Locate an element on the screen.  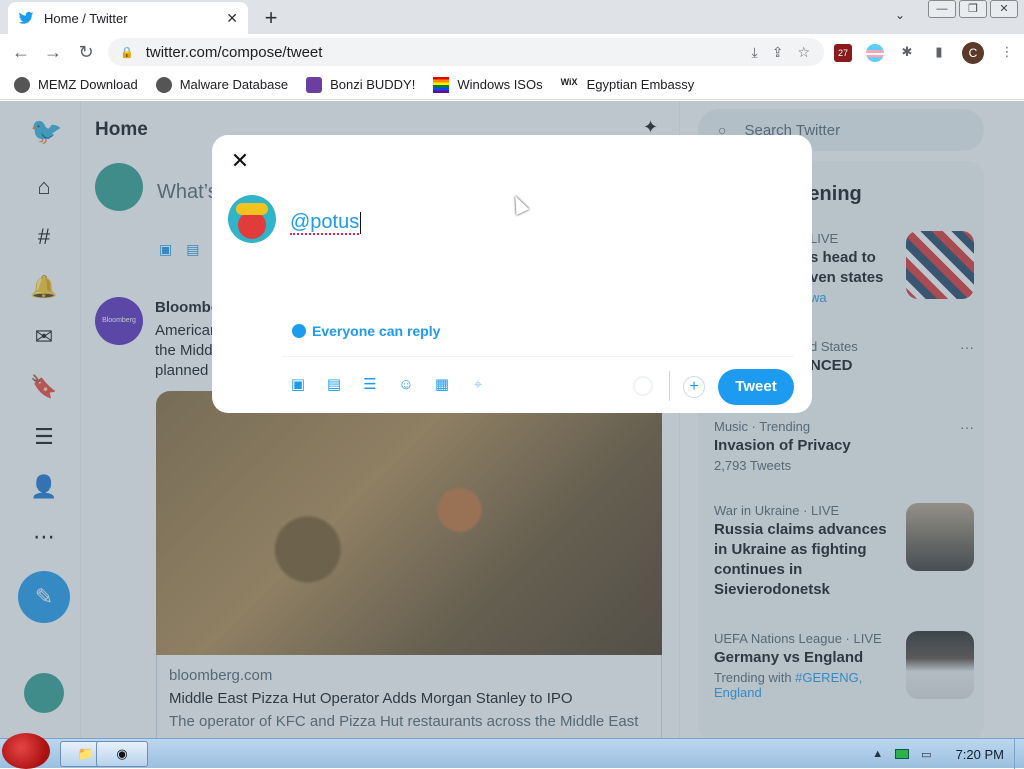
url-text: twitter.com/compose/tweet is located at coordinates (234, 52).